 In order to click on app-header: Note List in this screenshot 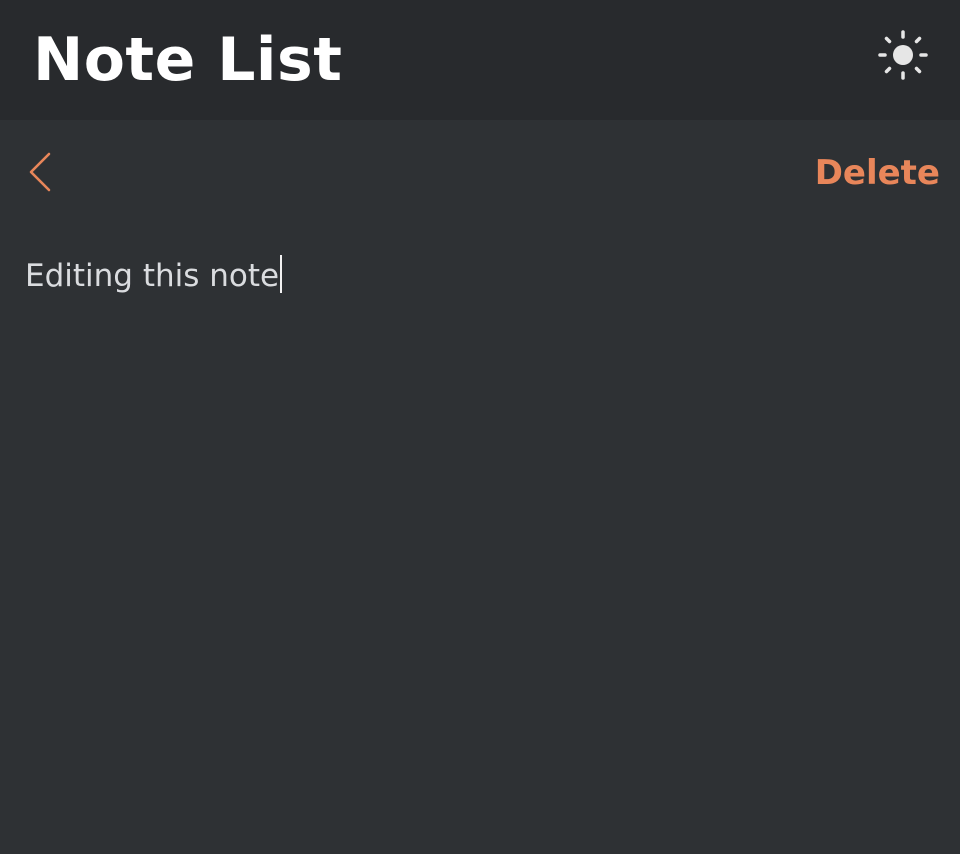, I will do `click(480, 60)`.